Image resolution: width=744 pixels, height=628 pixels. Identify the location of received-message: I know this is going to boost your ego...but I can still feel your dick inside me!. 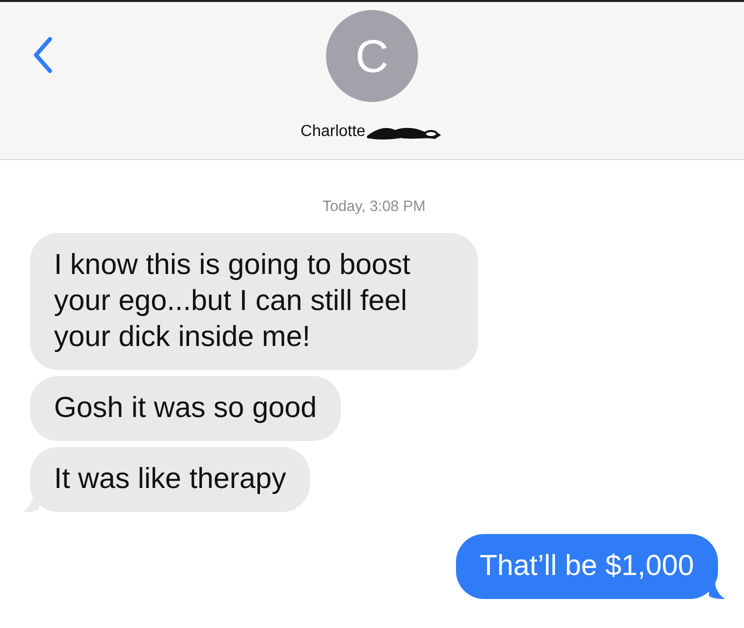
(254, 301).